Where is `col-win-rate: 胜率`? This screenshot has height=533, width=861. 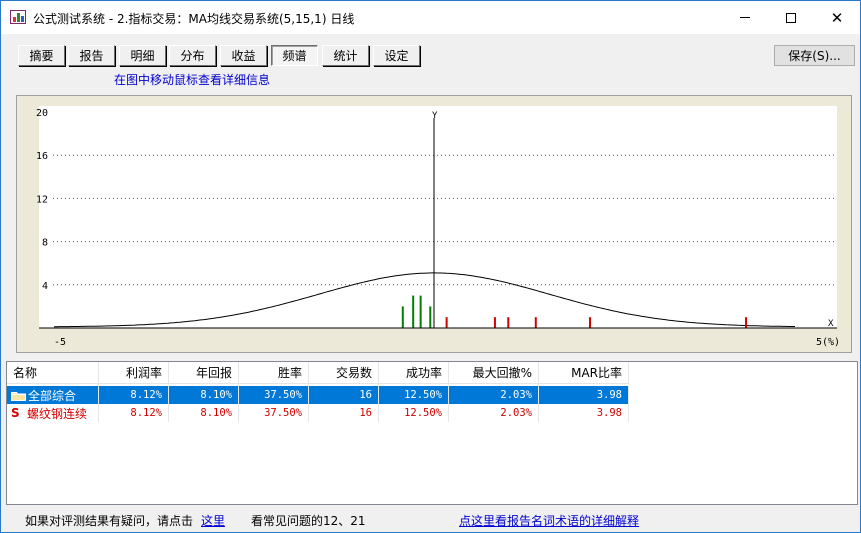 col-win-rate: 胜率 is located at coordinates (274, 373).